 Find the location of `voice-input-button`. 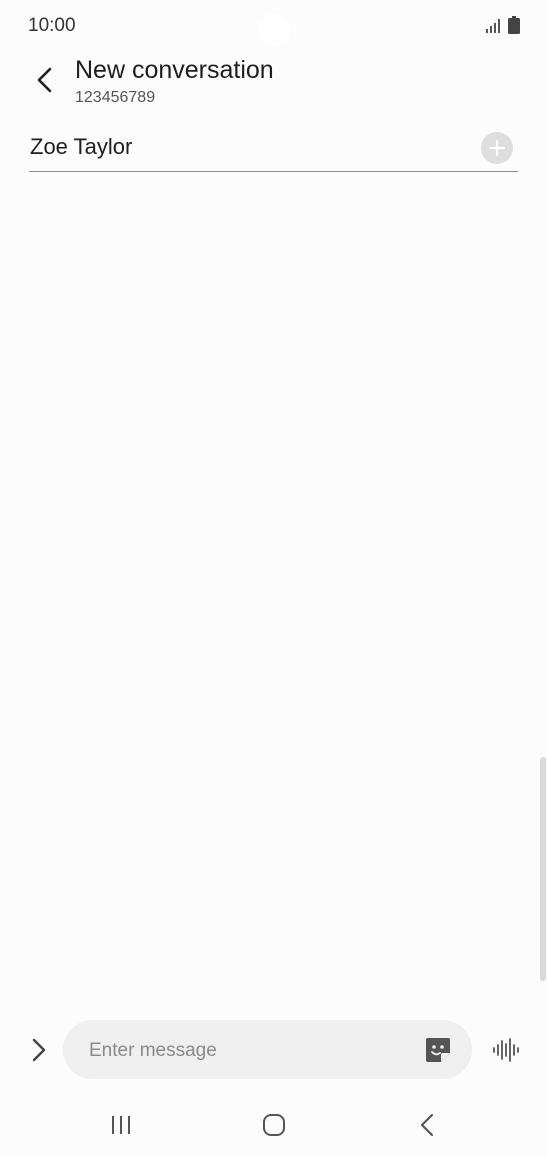

voice-input-button is located at coordinates (506, 1050).